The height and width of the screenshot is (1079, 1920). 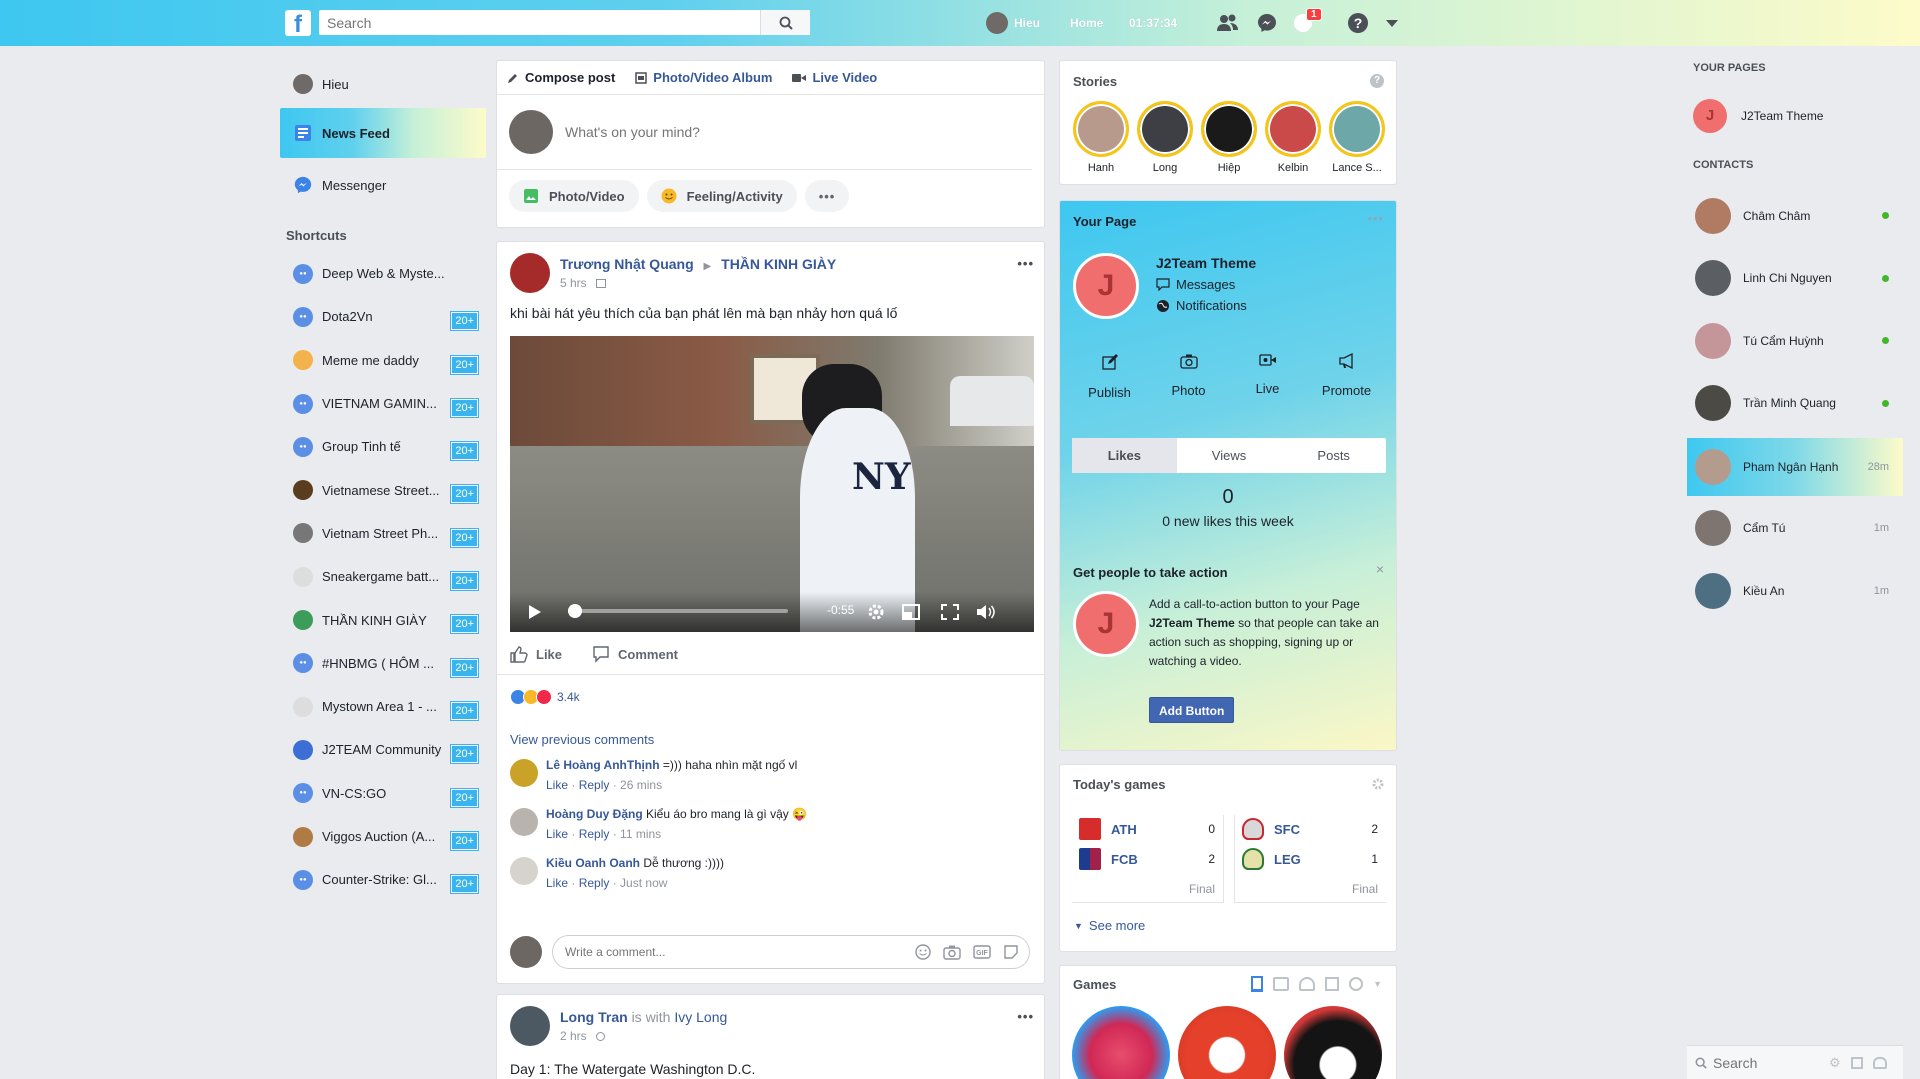 I want to click on page-messages-link: Messages, so click(x=1206, y=284).